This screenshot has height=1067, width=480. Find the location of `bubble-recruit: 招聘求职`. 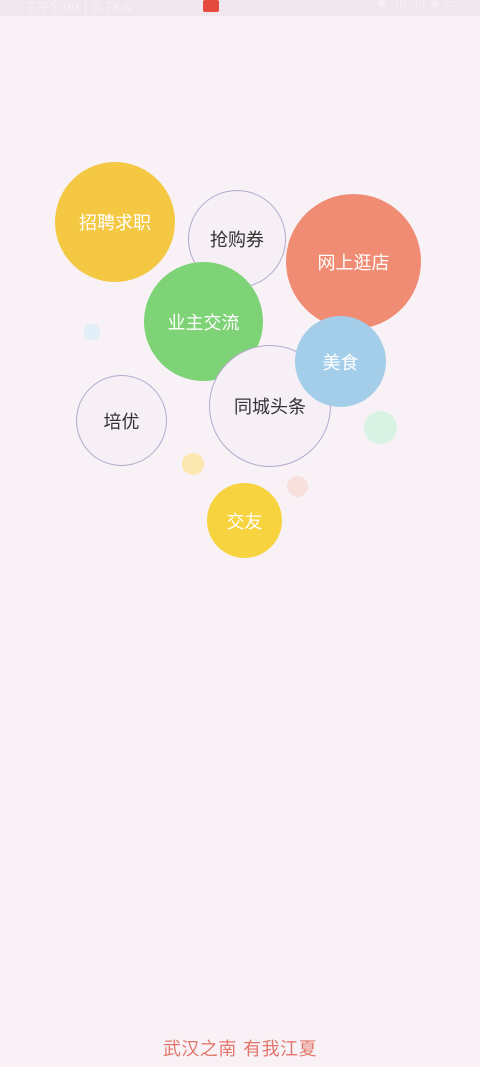

bubble-recruit: 招聘求职 is located at coordinates (115, 222).